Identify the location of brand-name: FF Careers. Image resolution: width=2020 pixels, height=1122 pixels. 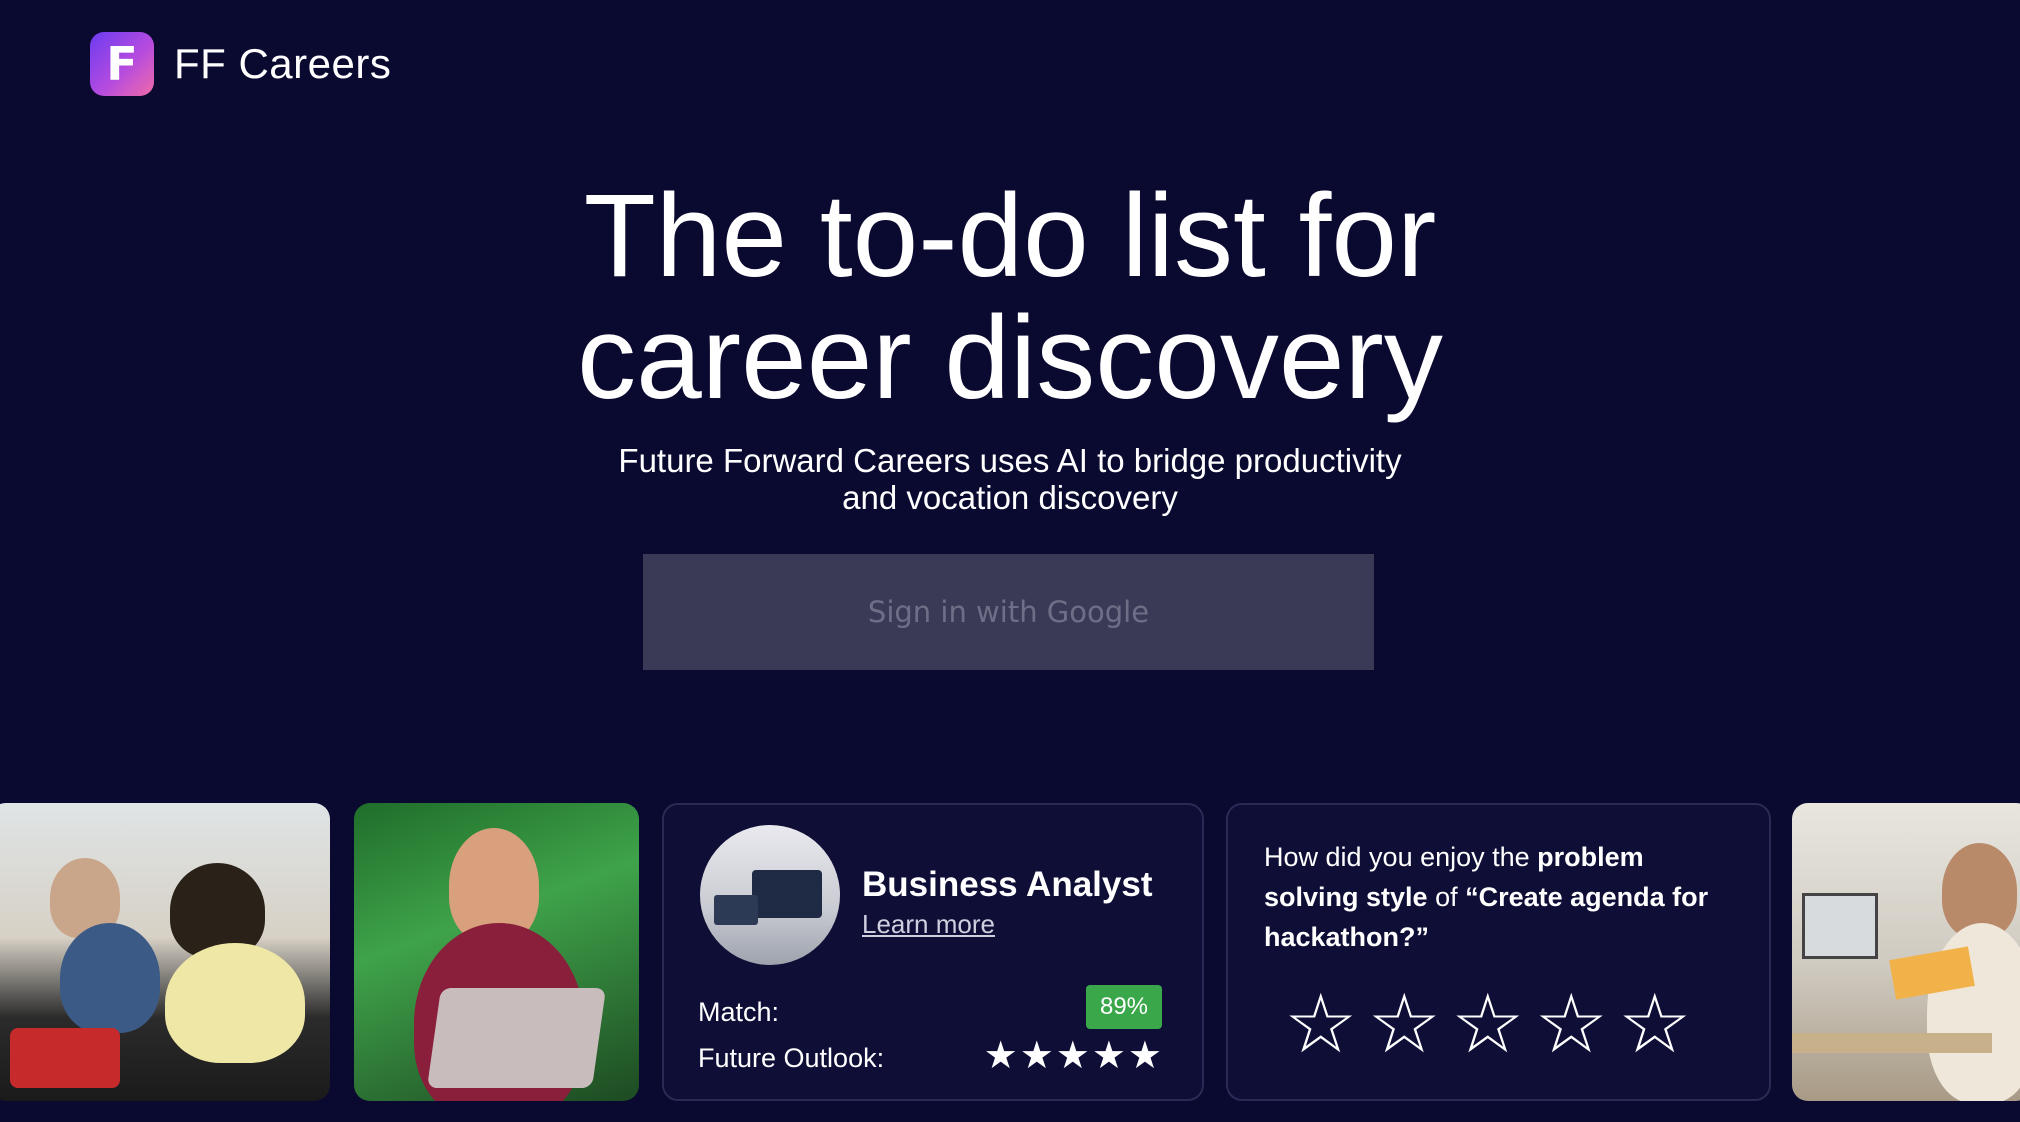
(283, 63).